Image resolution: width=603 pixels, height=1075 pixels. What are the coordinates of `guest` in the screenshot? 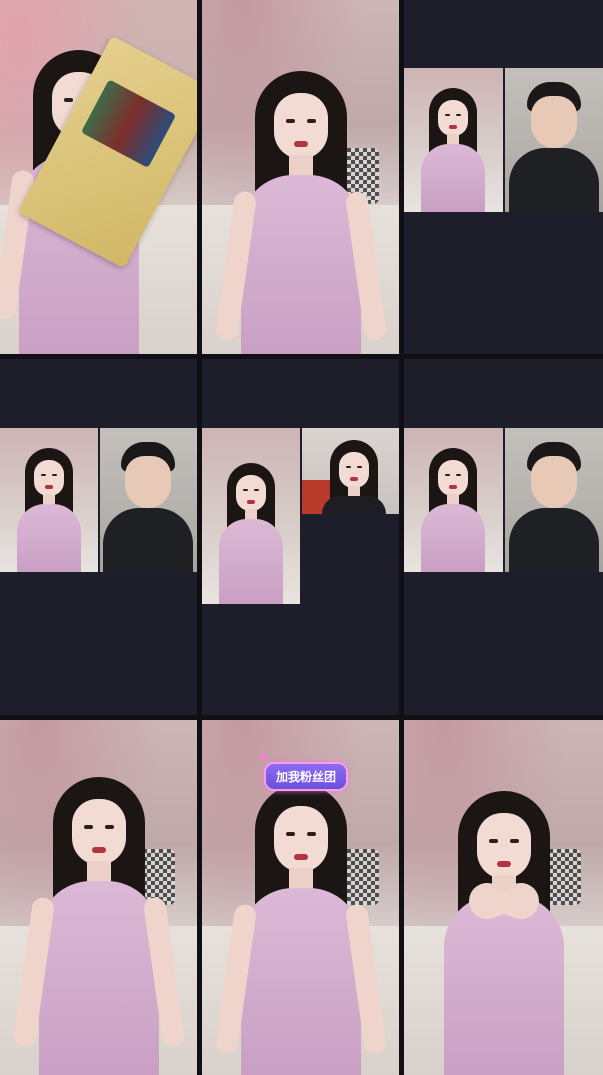 It's located at (553, 147).